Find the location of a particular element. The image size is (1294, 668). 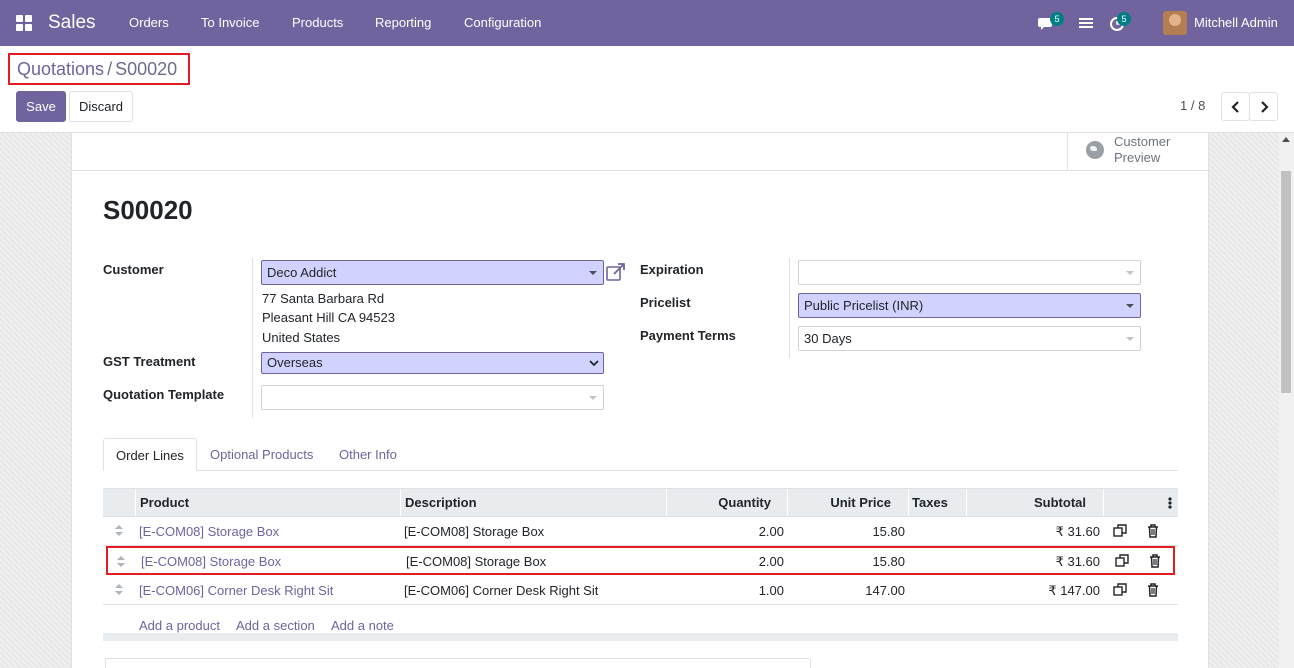

breadcrumb: Quotations / S00020 is located at coordinates (99, 69).